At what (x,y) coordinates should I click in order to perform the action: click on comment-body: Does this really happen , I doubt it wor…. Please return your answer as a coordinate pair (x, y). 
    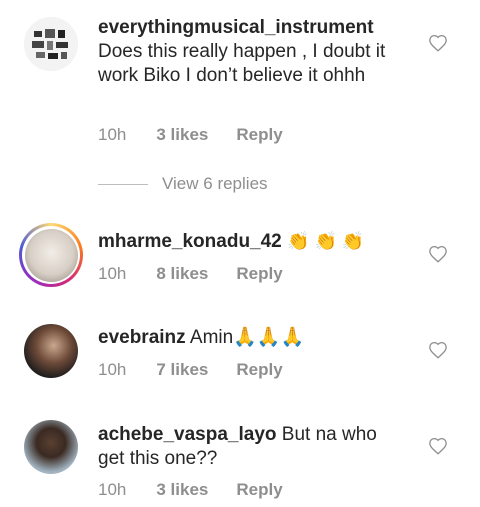
    Looking at the image, I should click on (242, 63).